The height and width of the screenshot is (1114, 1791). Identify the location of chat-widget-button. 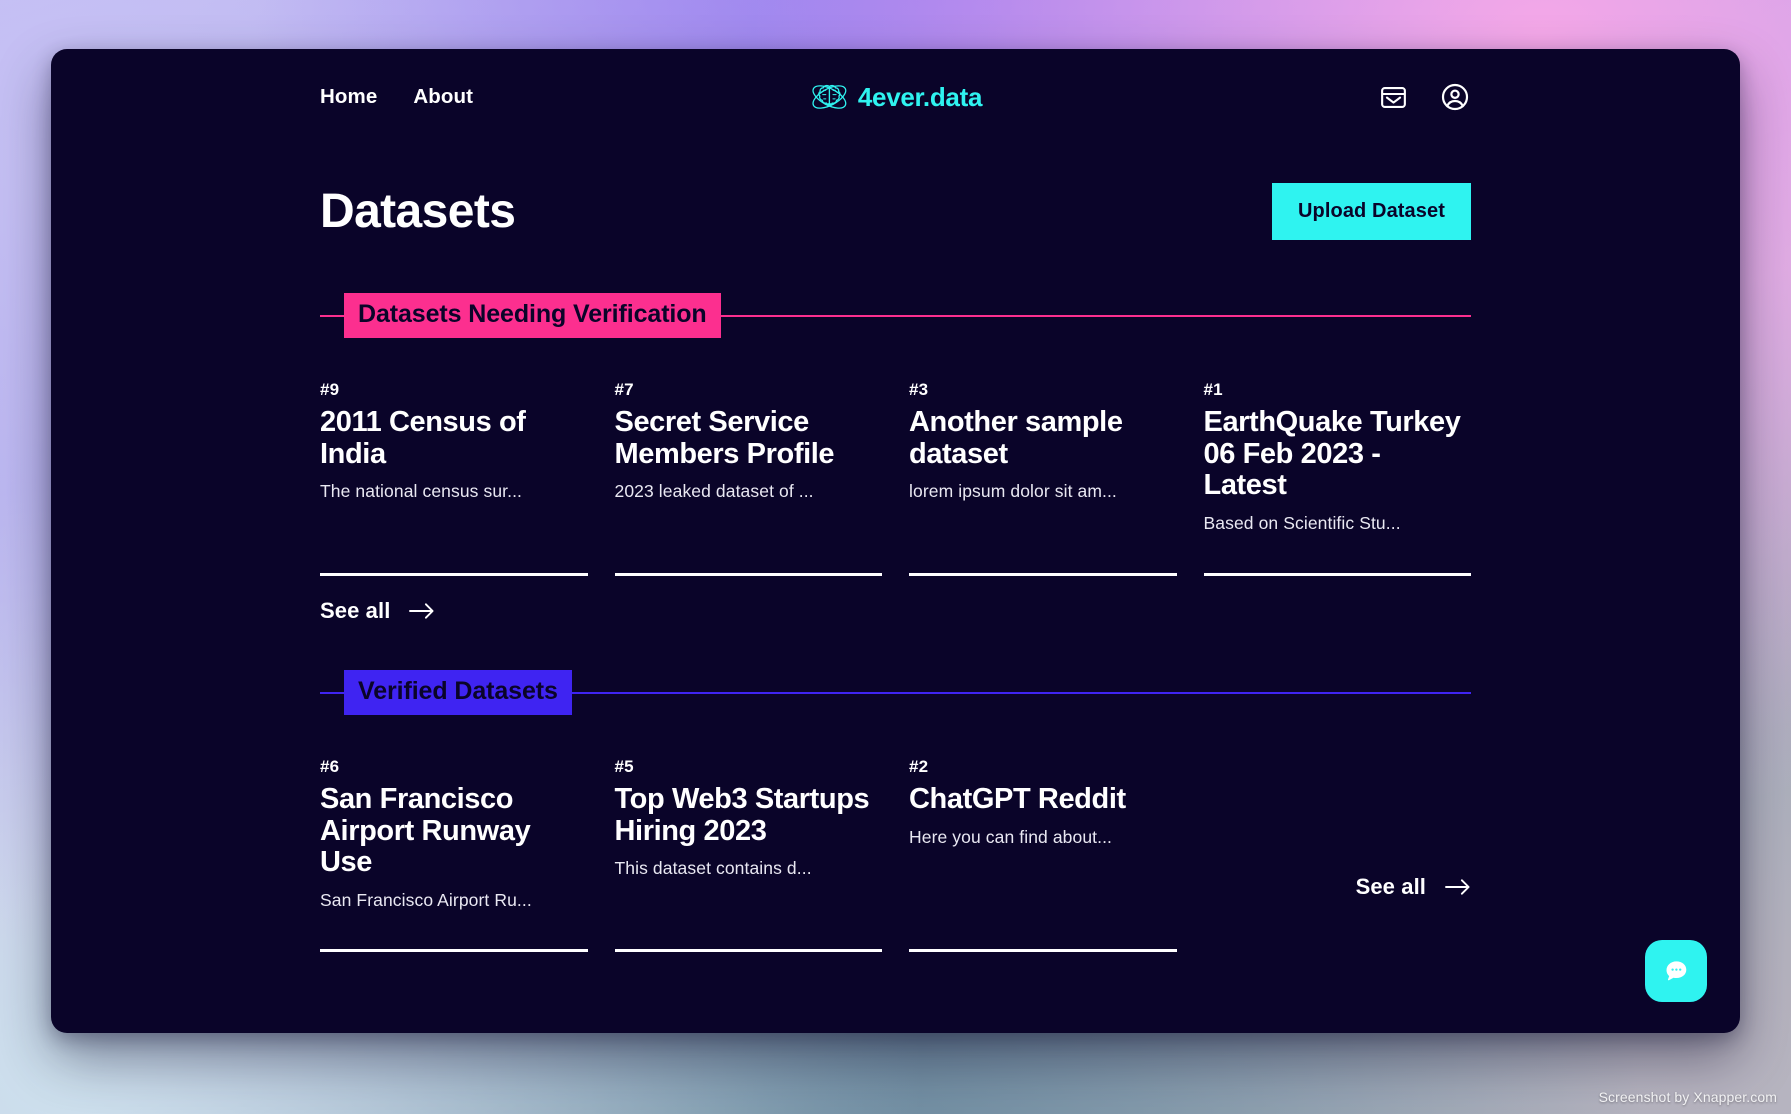
(1676, 971).